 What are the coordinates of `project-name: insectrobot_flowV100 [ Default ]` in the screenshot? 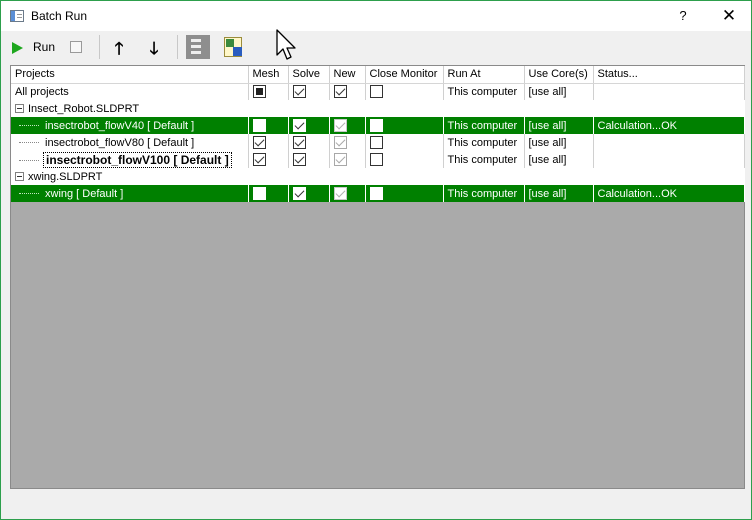 It's located at (137, 159).